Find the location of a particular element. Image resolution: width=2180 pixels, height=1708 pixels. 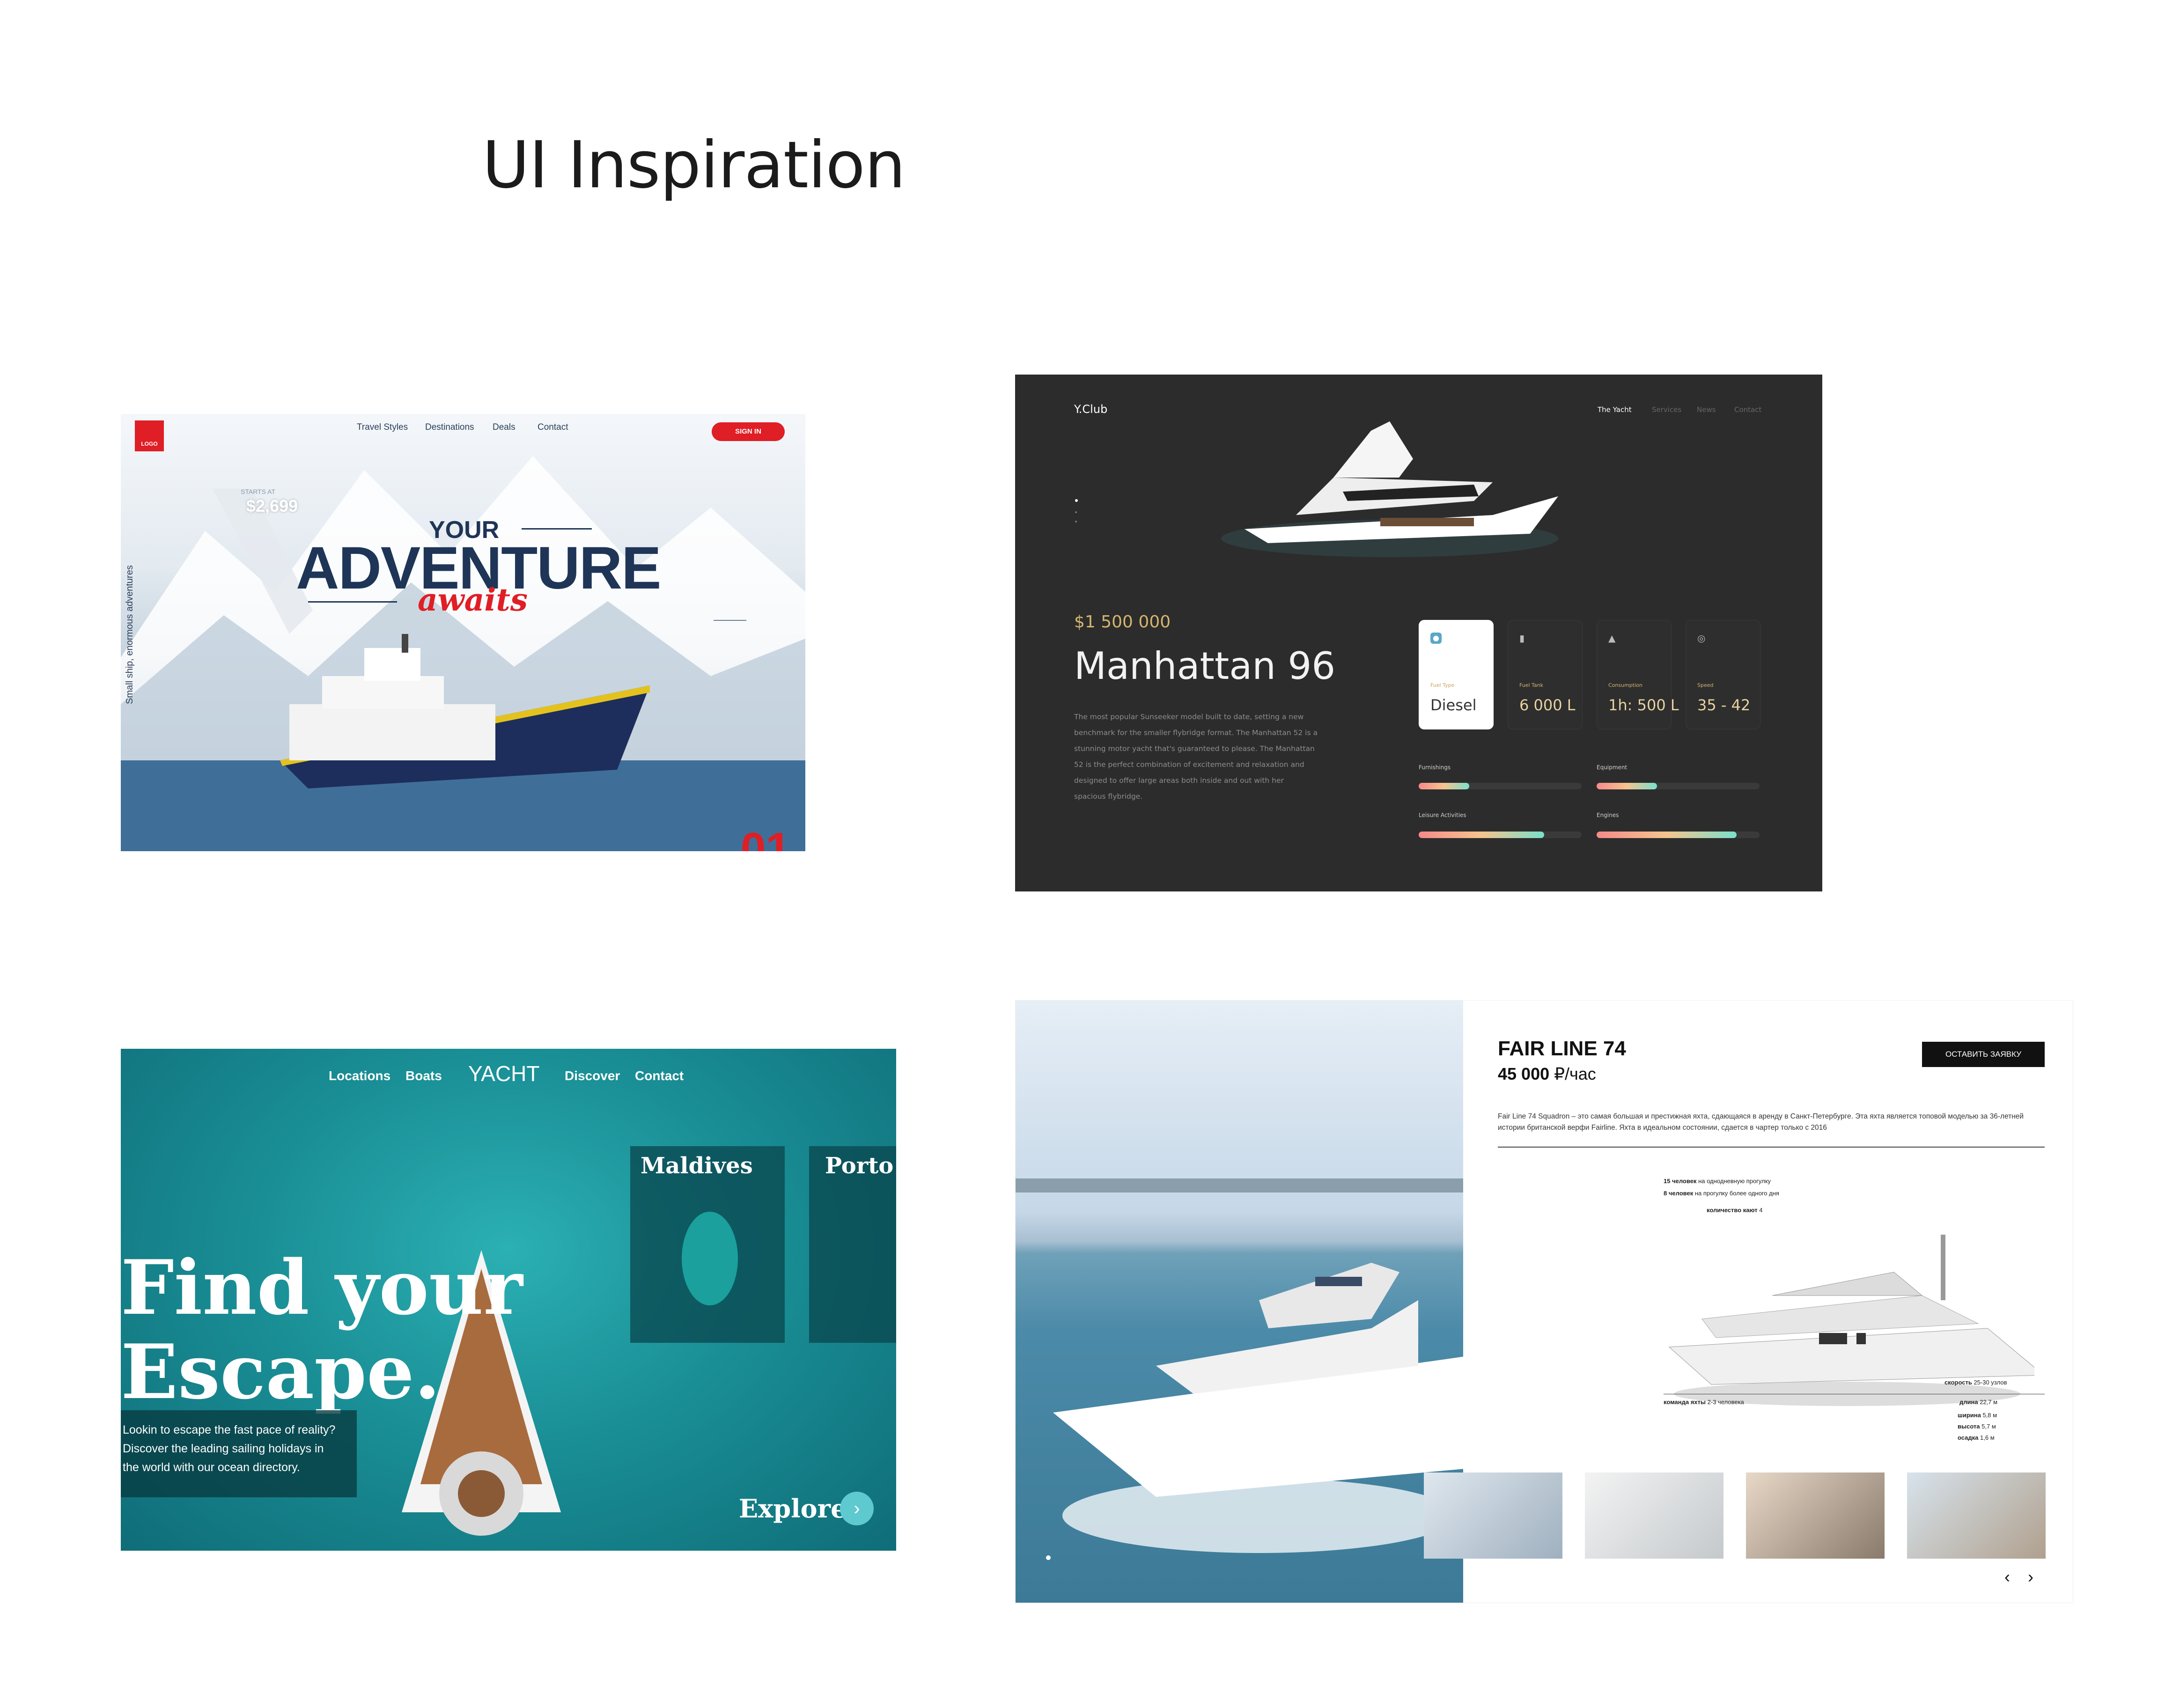

nav-boats: Boats is located at coordinates (423, 1075).